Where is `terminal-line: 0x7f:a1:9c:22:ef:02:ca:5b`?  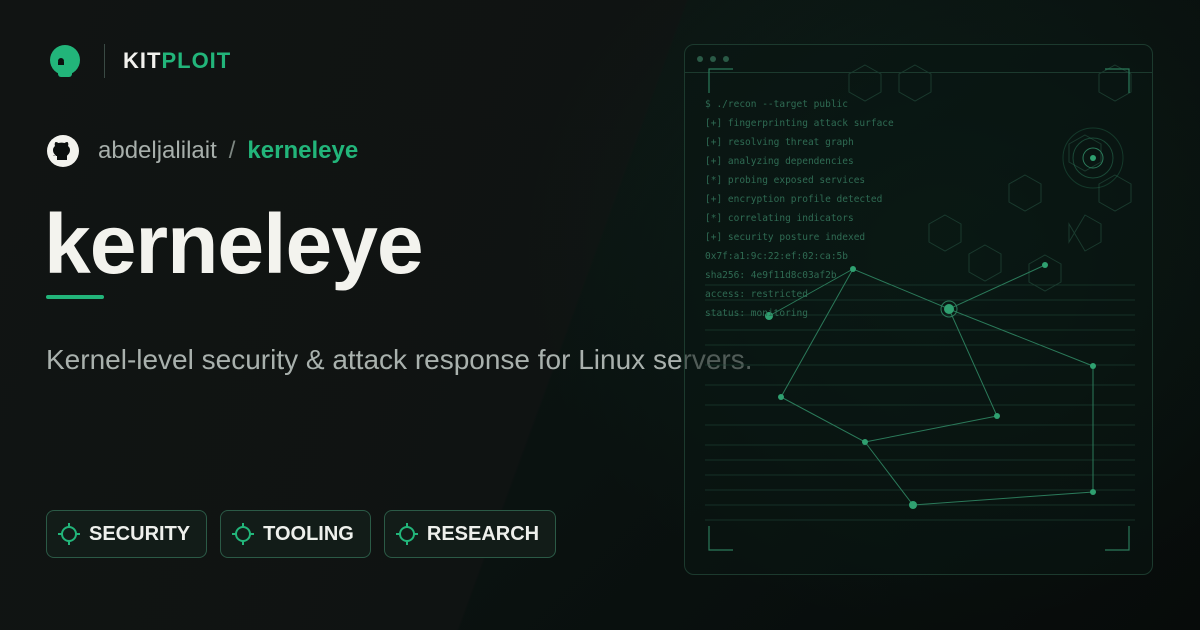
terminal-line: 0x7f:a1:9c:22:ef:02:ca:5b is located at coordinates (776, 256).